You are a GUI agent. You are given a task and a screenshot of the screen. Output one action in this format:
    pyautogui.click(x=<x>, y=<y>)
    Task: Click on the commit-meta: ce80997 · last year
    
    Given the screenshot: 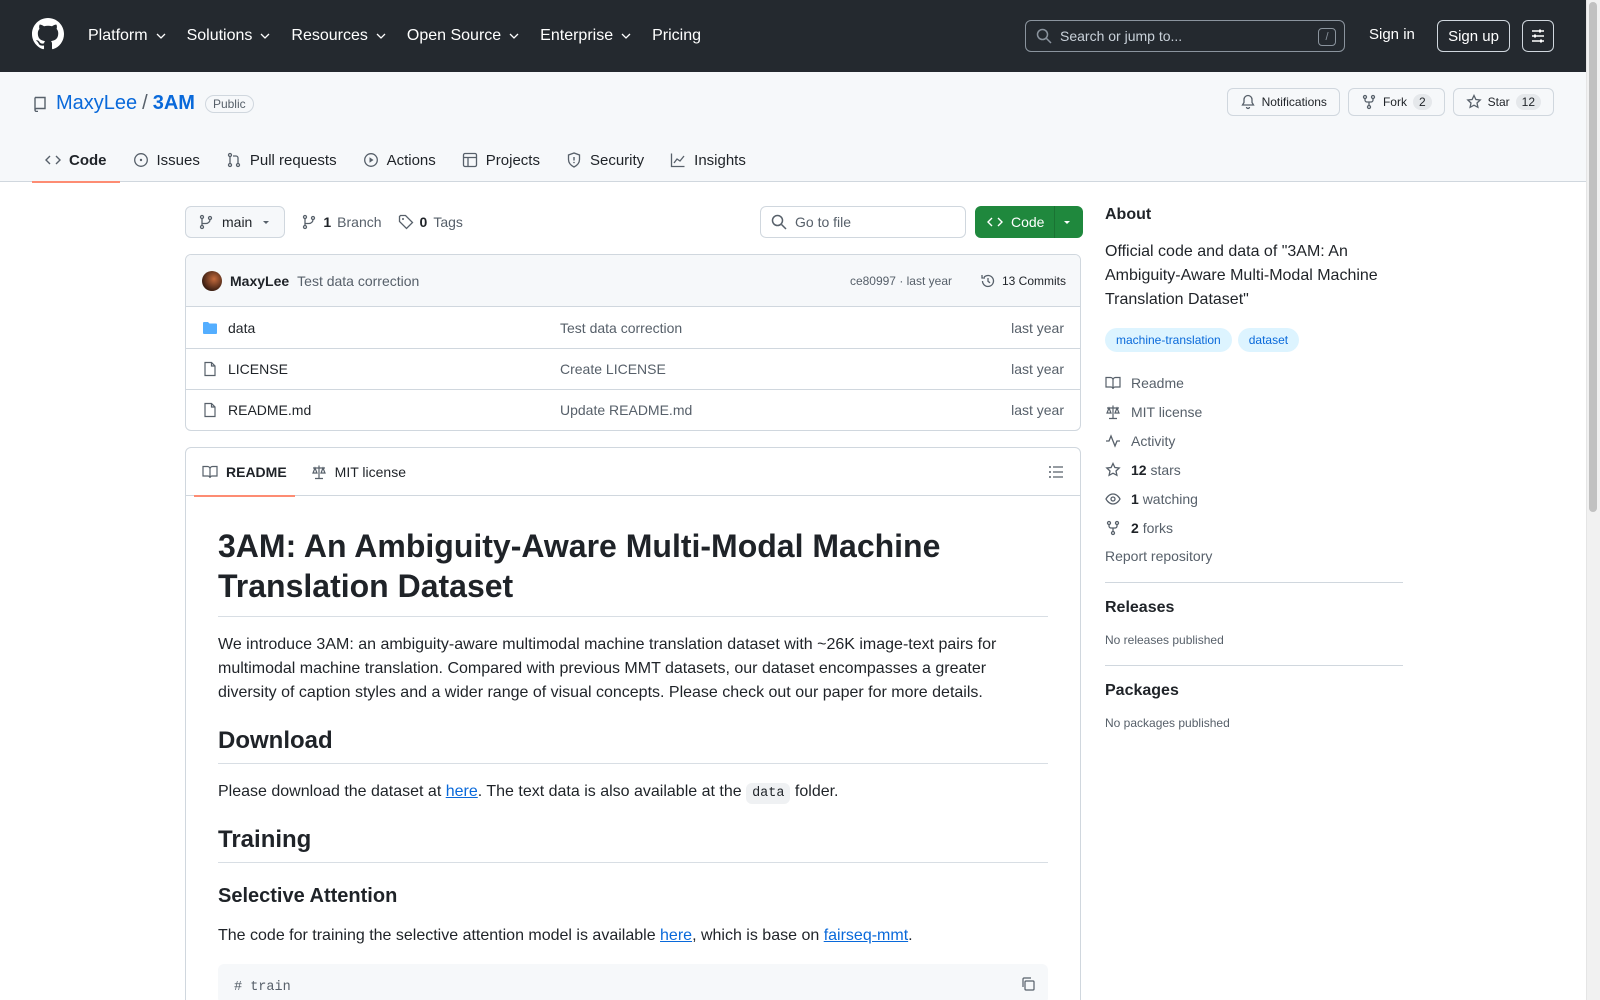 What is the action you would take?
    pyautogui.click(x=901, y=281)
    